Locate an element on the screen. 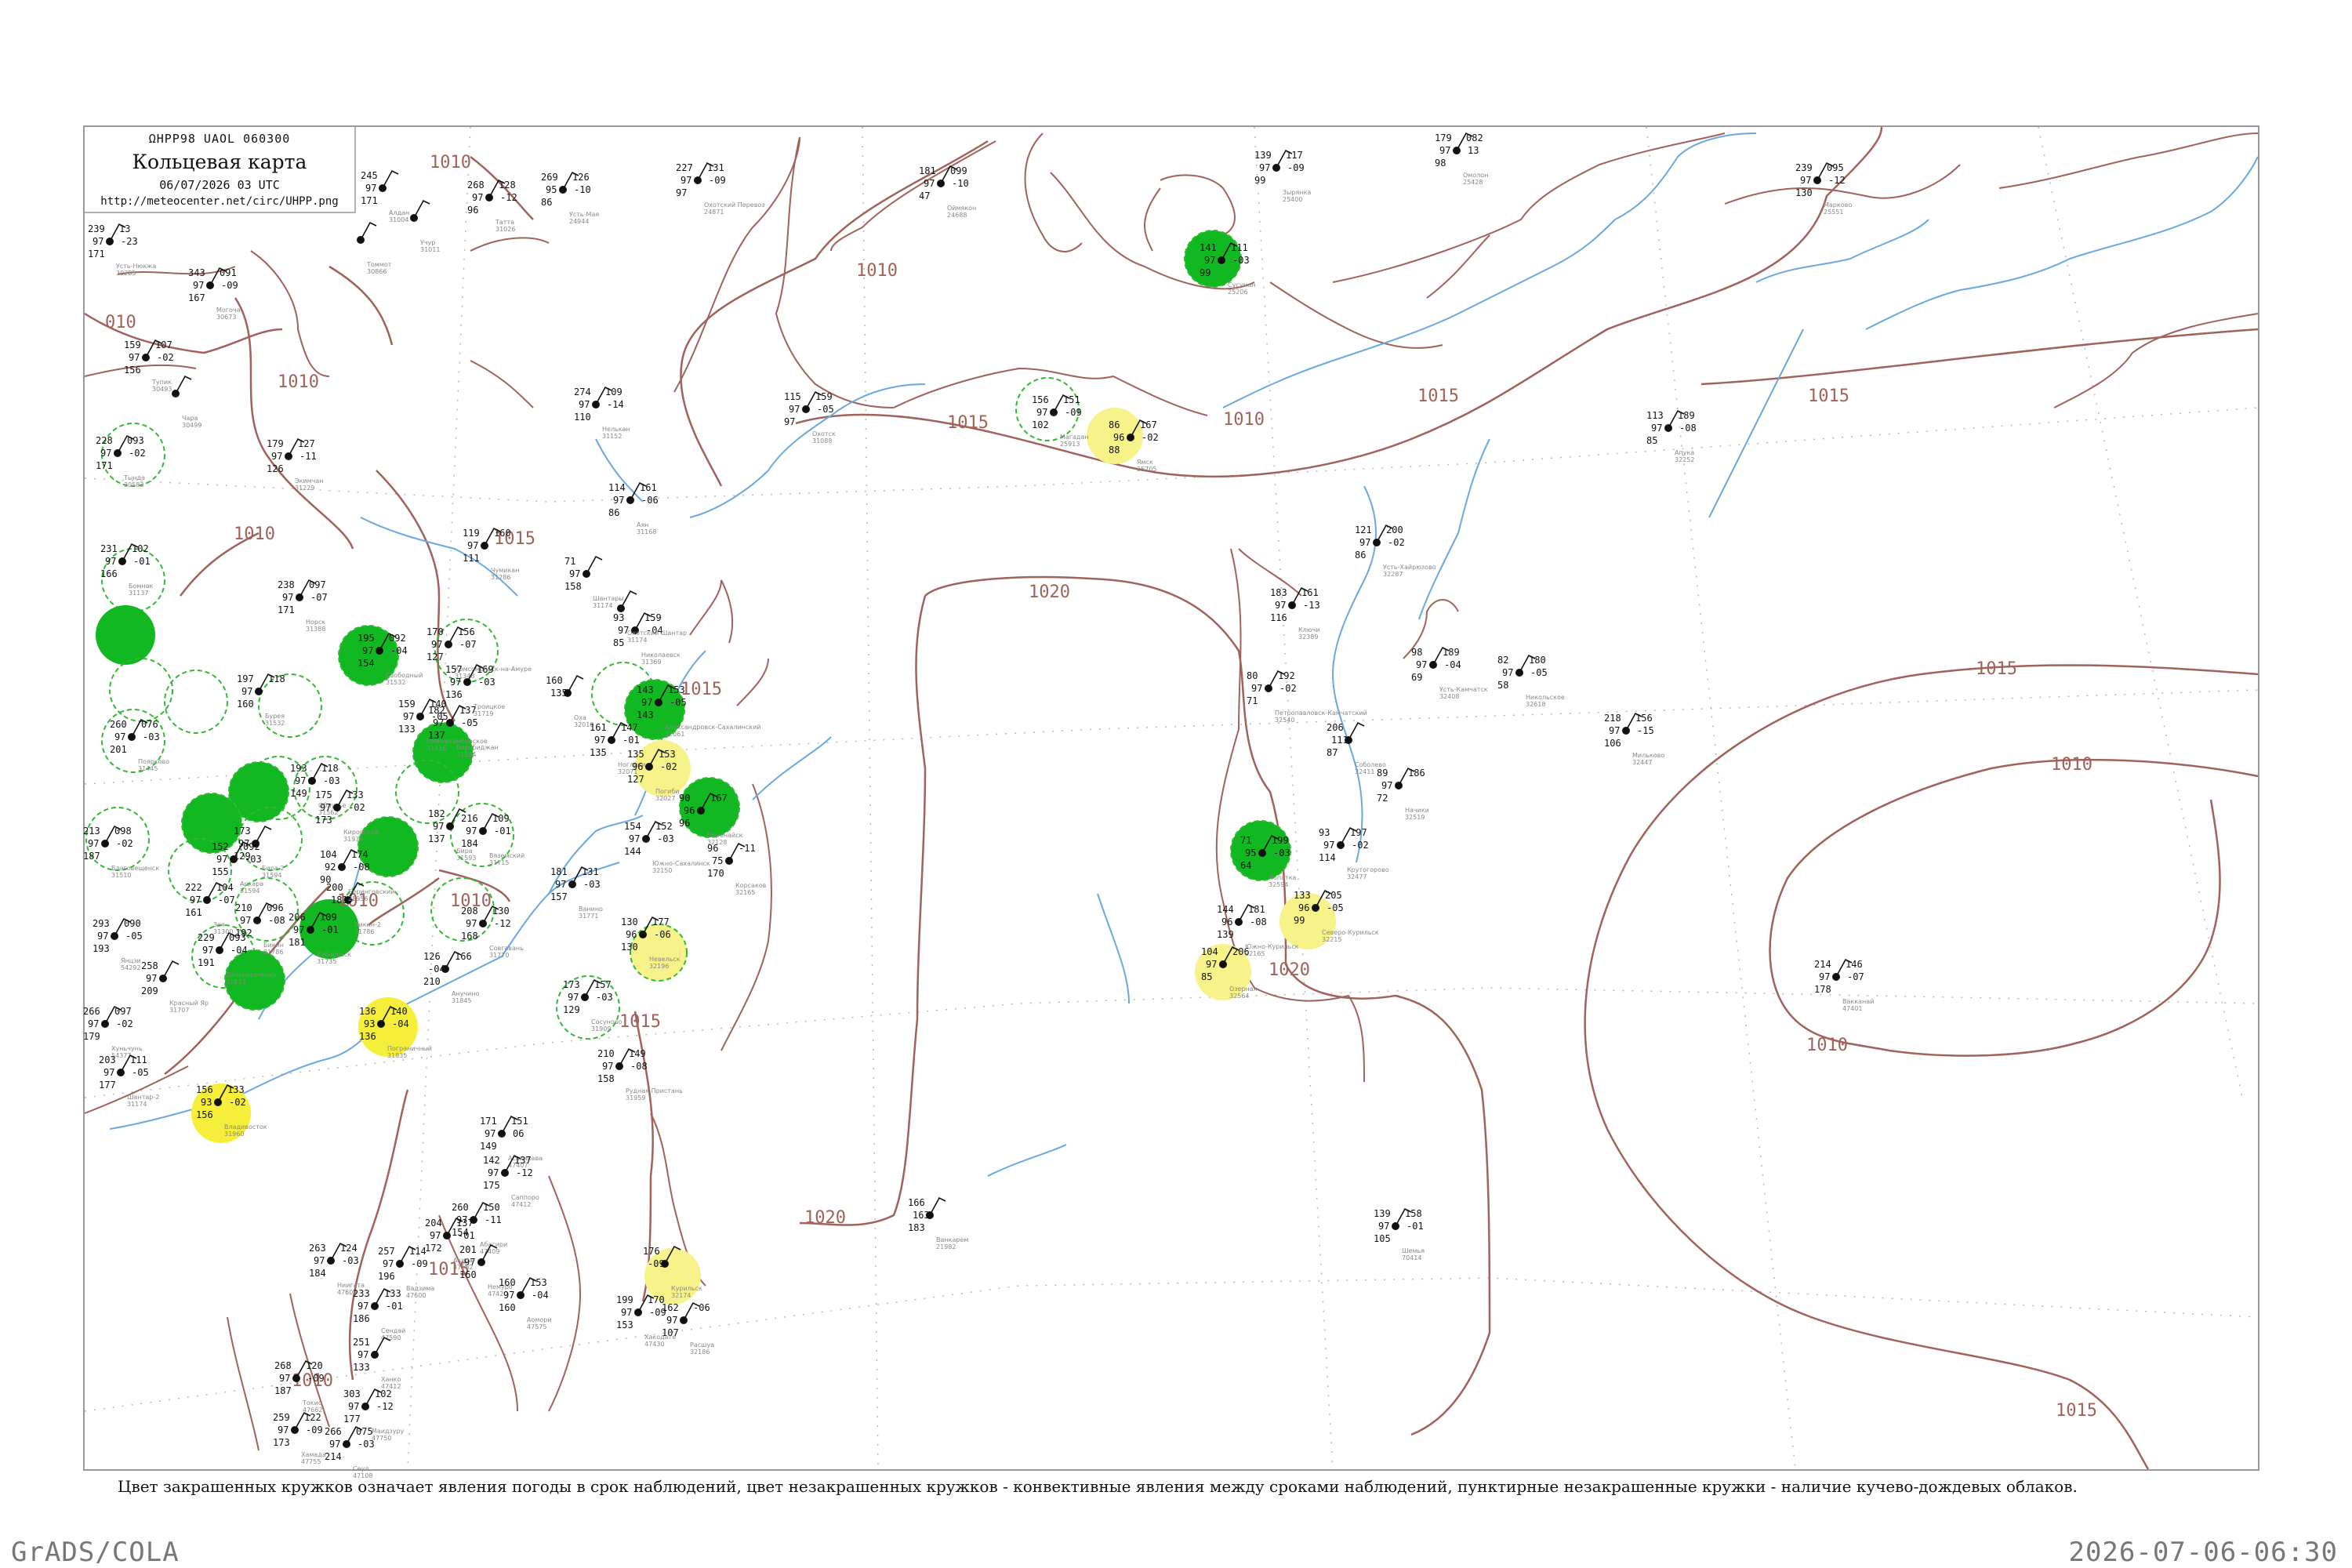 The height and width of the screenshot is (1568, 2352). station-value: 182 is located at coordinates (436, 813).